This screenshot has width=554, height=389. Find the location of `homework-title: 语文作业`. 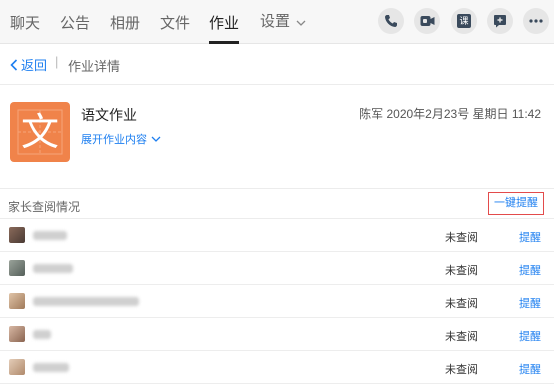

homework-title: 语文作业 is located at coordinates (109, 115).